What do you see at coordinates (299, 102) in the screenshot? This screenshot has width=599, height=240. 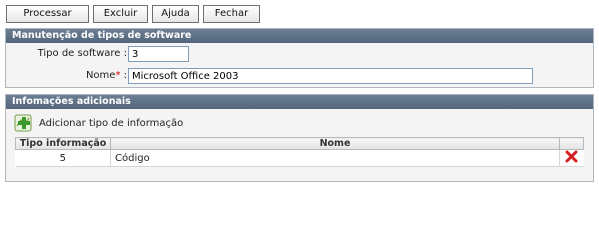 I see `extra-info-panel-title: Infomações adicionais` at bounding box center [299, 102].